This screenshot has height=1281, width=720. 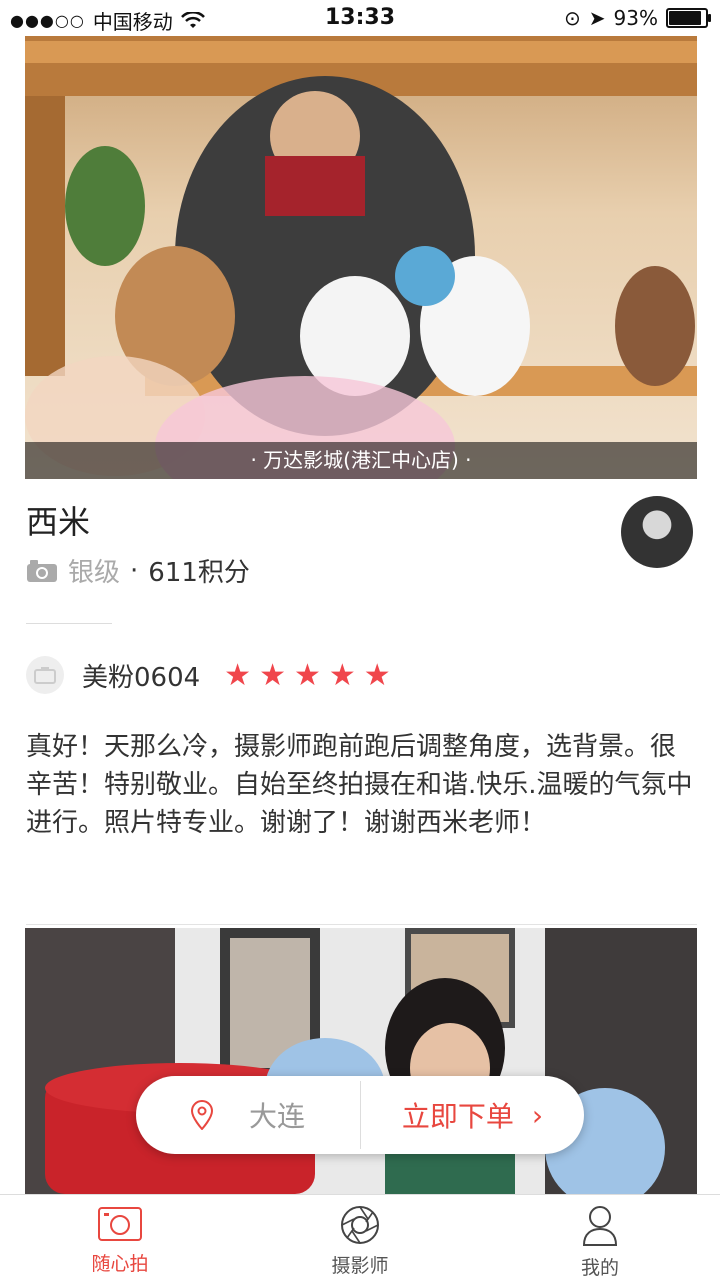 I want to click on level-label: 银级, so click(x=94, y=573).